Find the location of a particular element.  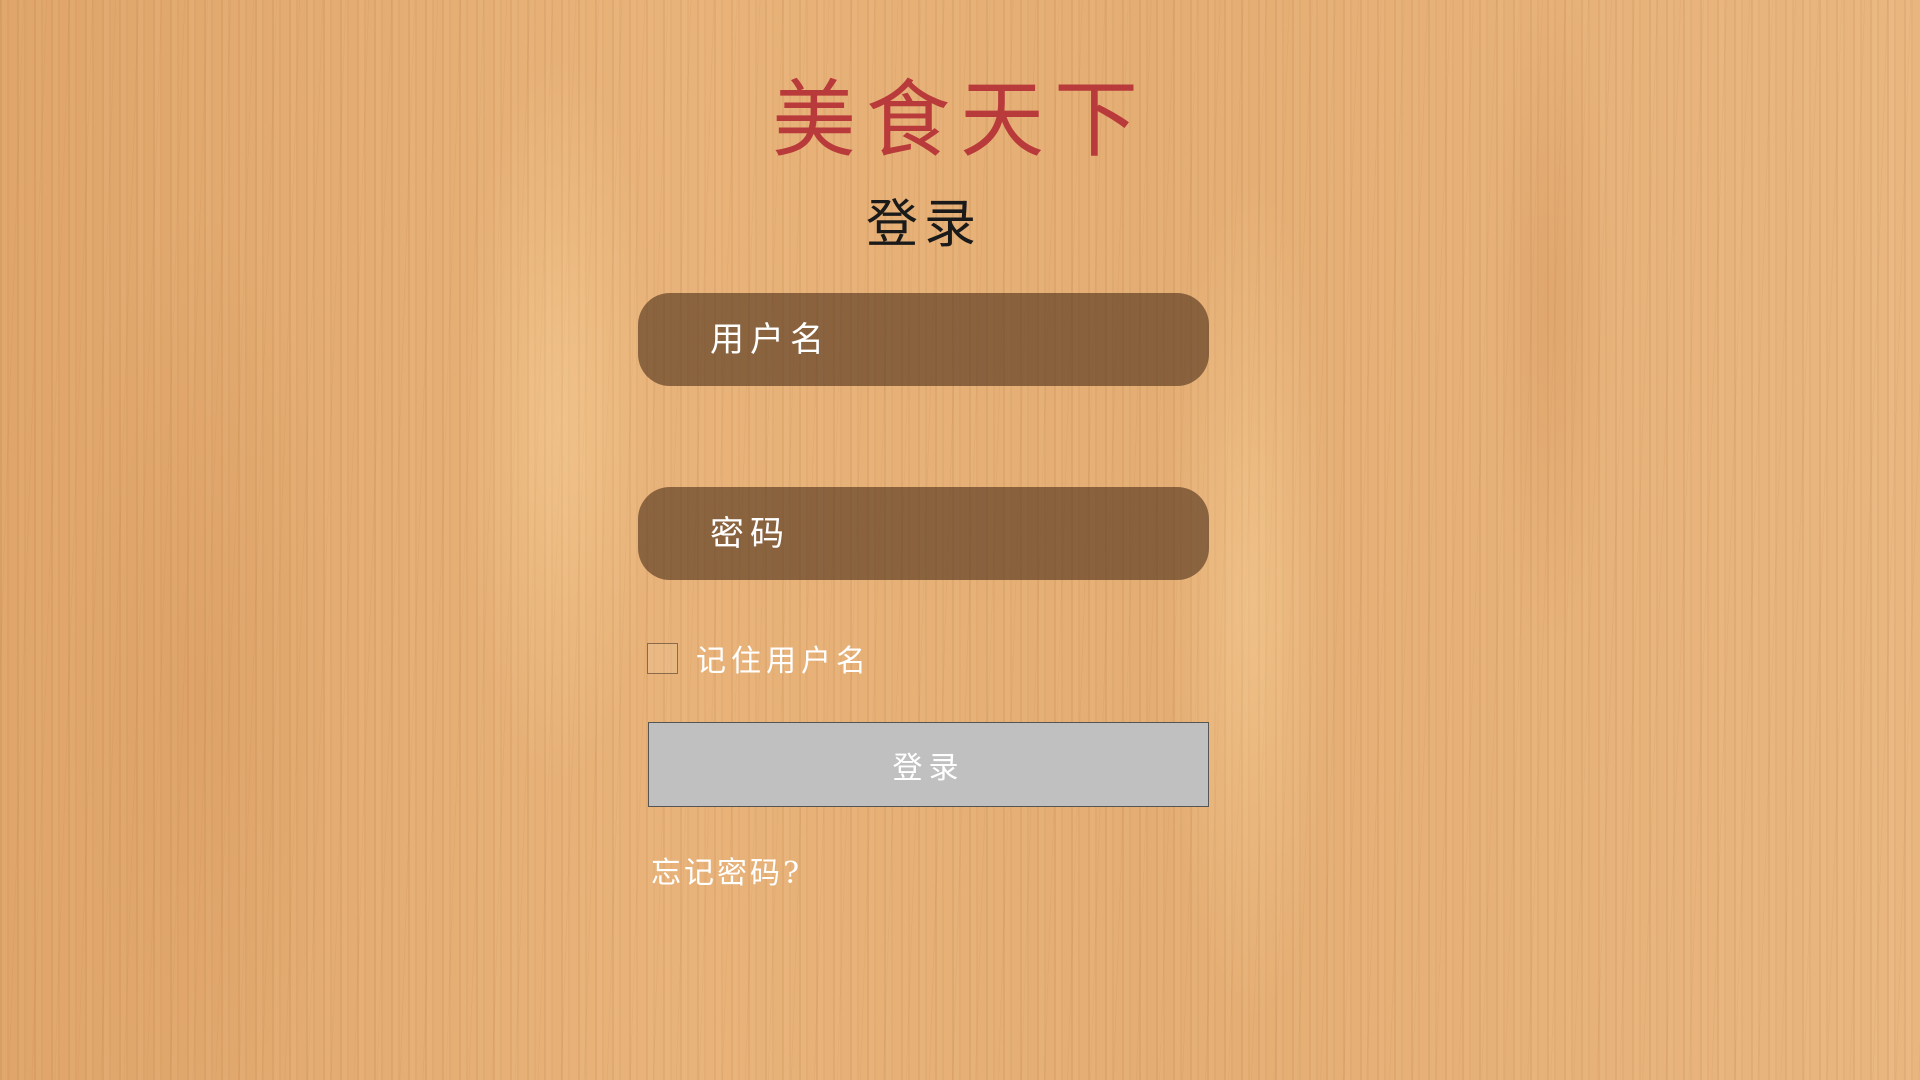

password-field-container is located at coordinates (923, 533).